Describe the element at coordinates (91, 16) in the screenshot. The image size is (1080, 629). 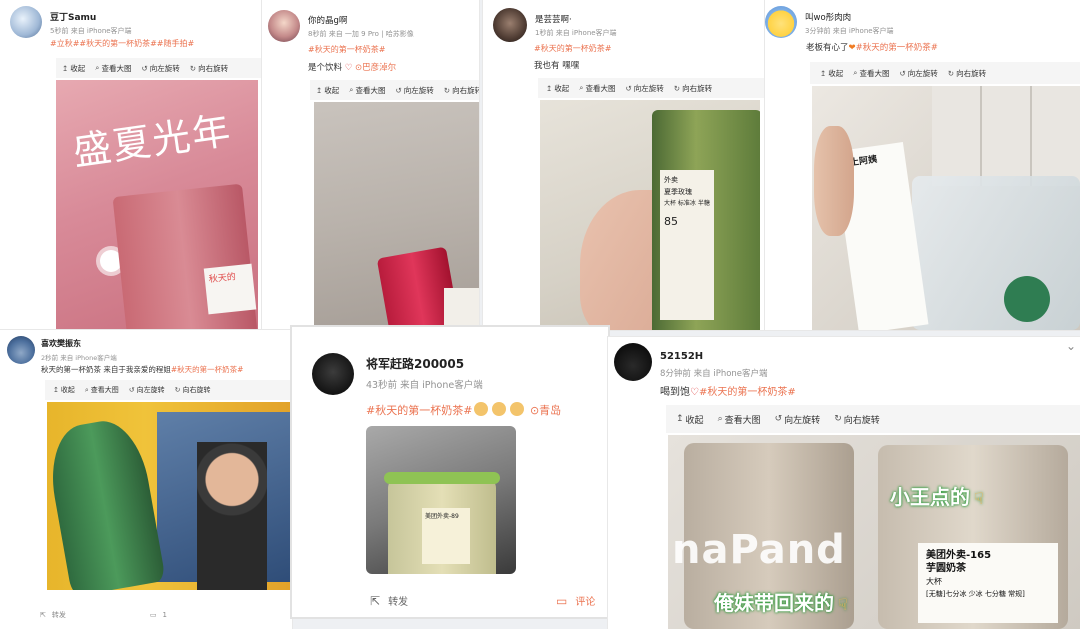
I see `username: 豆丁Samu` at that location.